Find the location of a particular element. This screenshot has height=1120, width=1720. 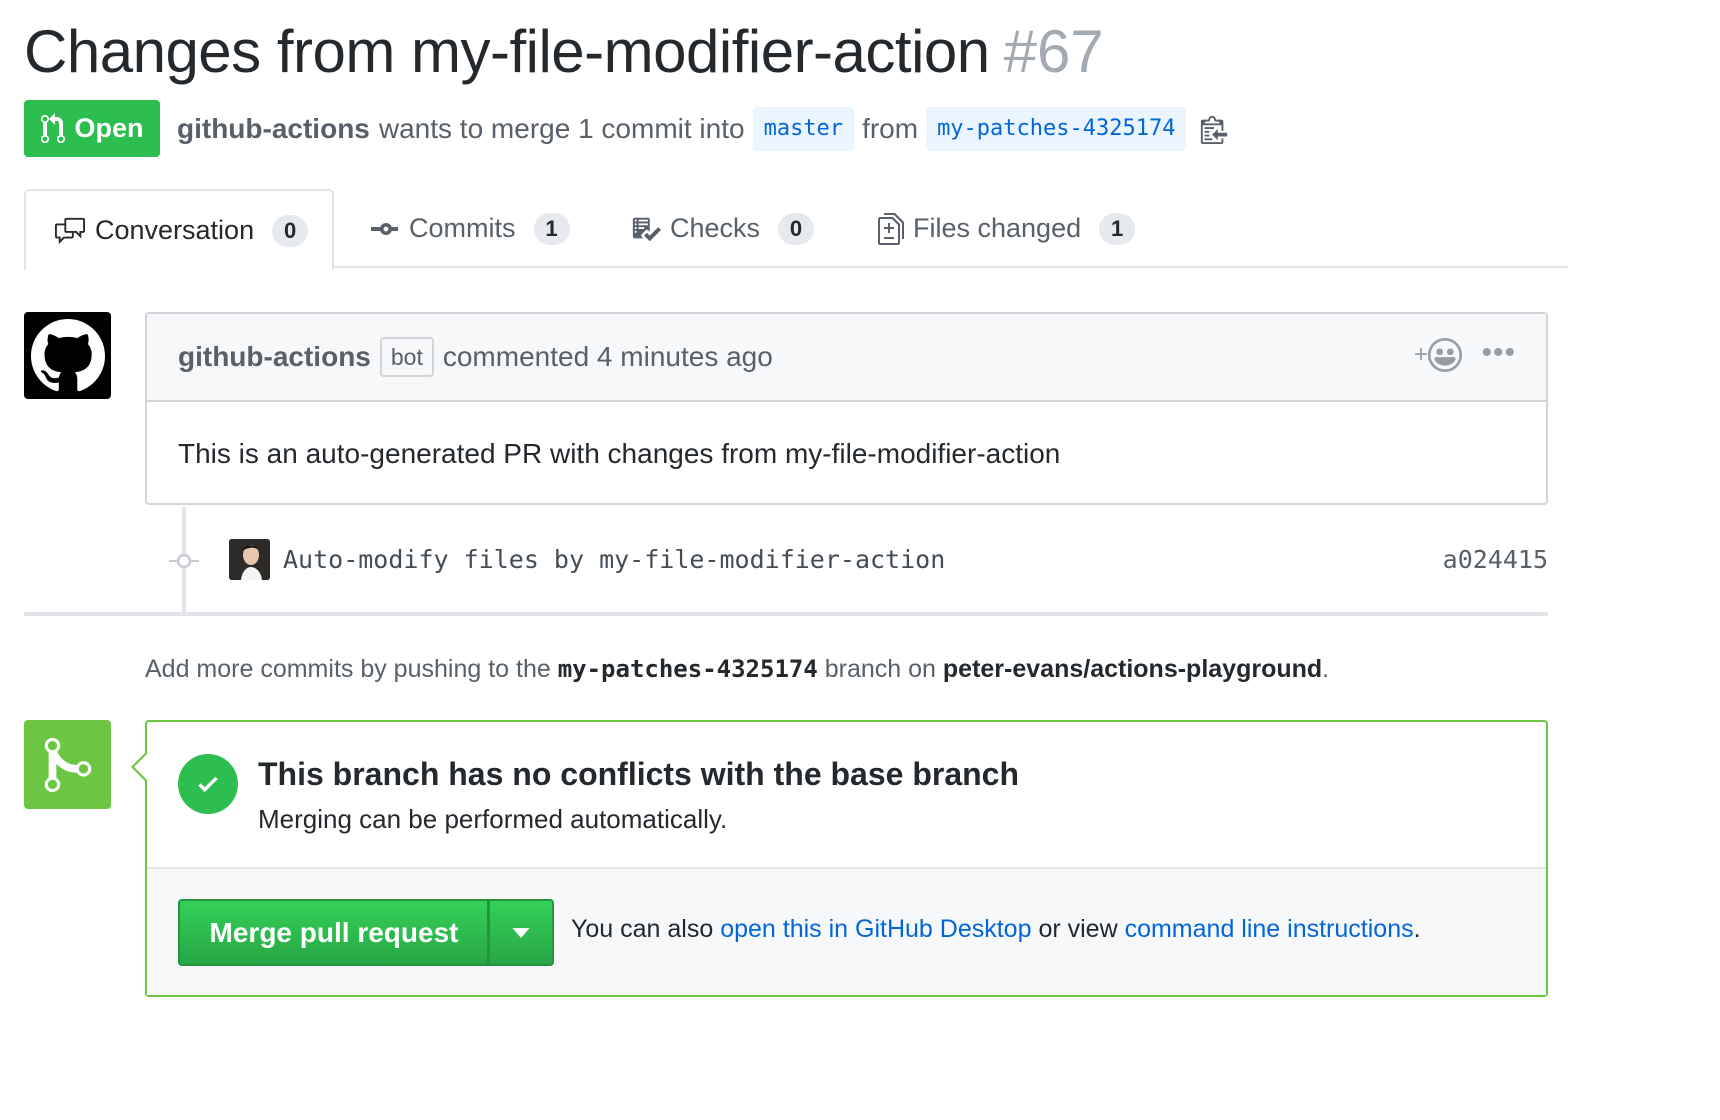

comment-more-options-button: ••• is located at coordinates (1498, 353).